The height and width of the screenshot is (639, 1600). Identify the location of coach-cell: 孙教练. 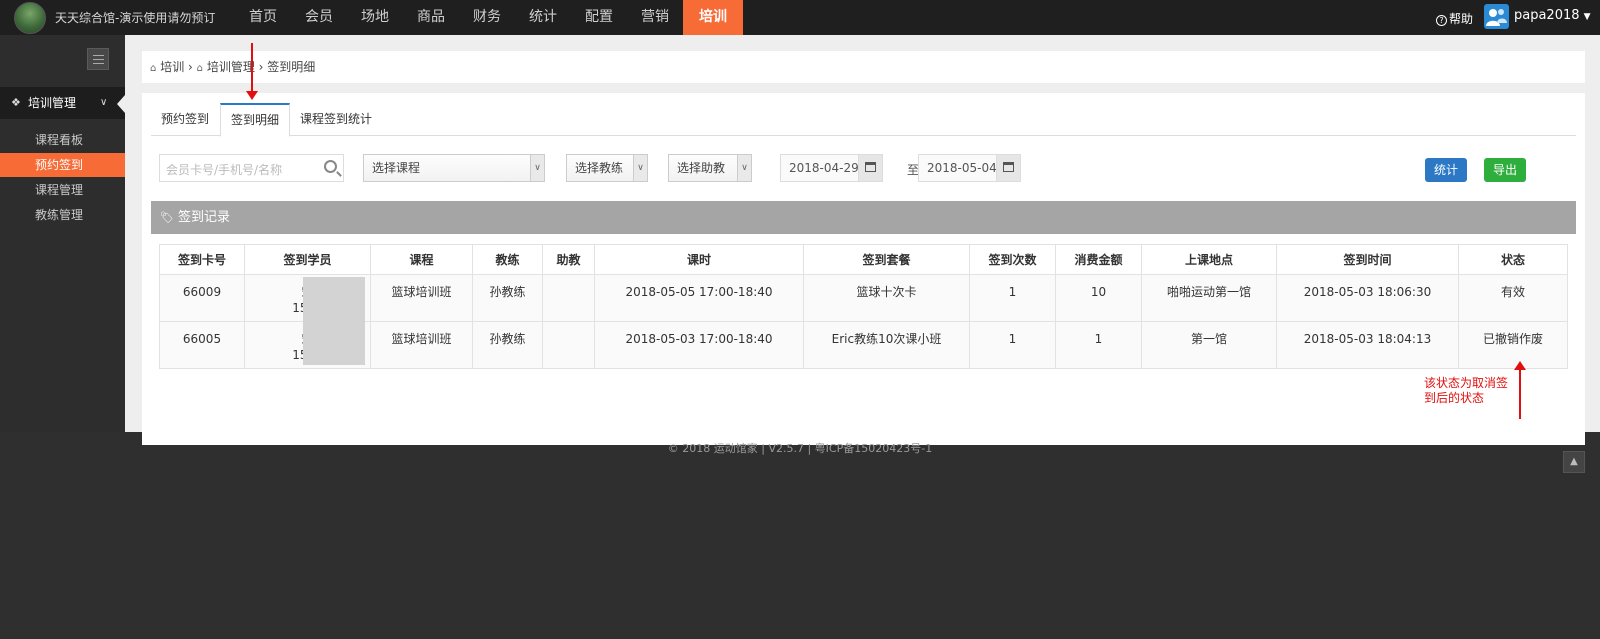
(507, 345).